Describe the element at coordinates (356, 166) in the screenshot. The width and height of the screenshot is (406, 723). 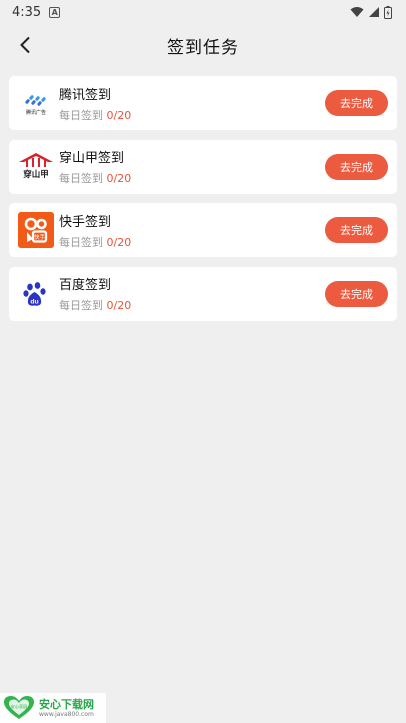
I see `complete-button-pangle: 去完成` at that location.